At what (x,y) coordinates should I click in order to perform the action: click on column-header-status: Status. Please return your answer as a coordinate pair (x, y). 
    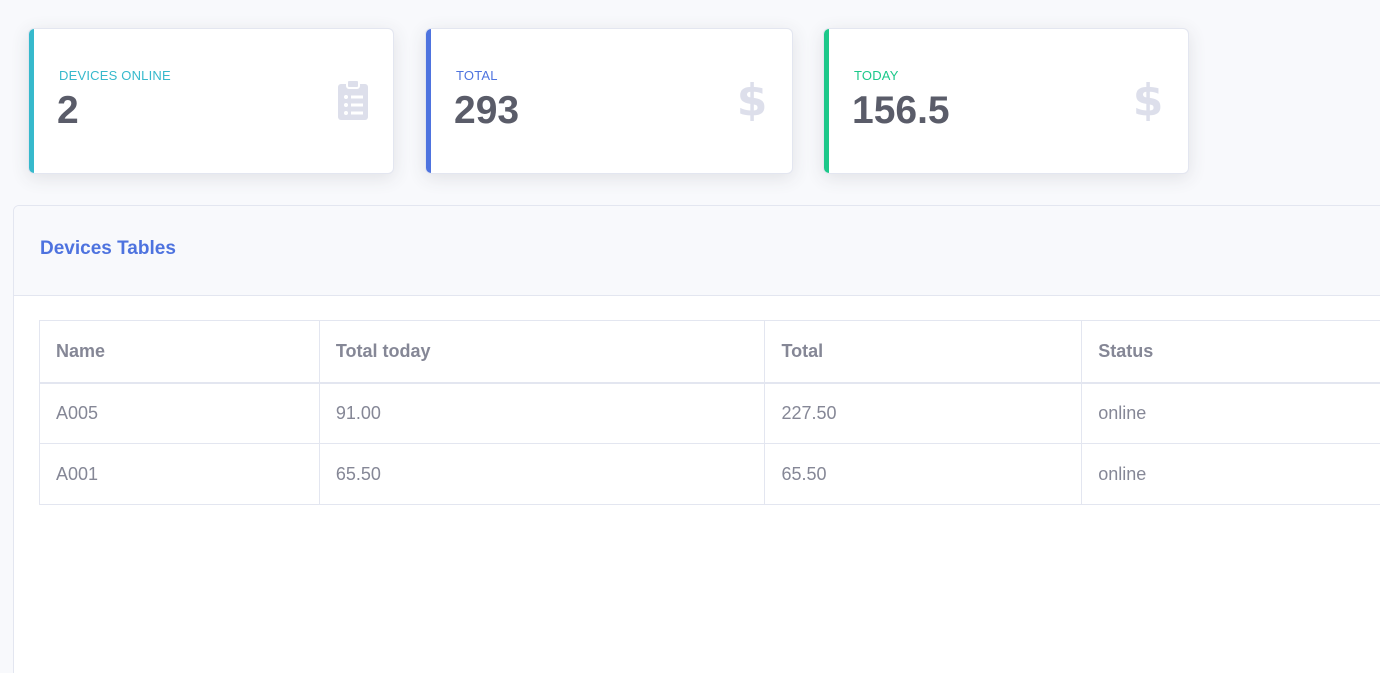
    Looking at the image, I should click on (1230, 352).